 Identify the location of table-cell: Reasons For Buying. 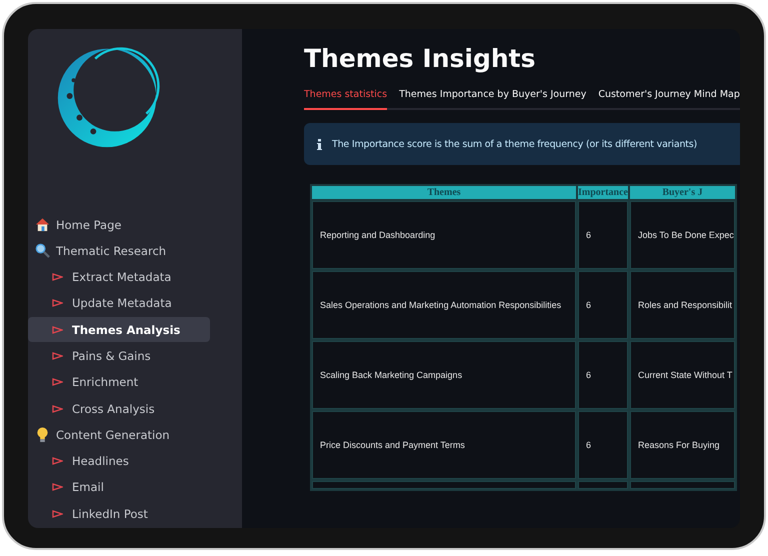
(682, 445).